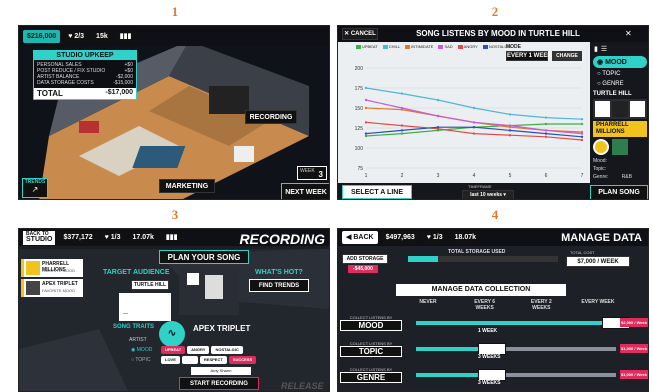 The height and width of the screenshot is (392, 653). Describe the element at coordinates (204, 257) in the screenshot. I see `plan-song-title: PLAN YOUR SONG` at that location.